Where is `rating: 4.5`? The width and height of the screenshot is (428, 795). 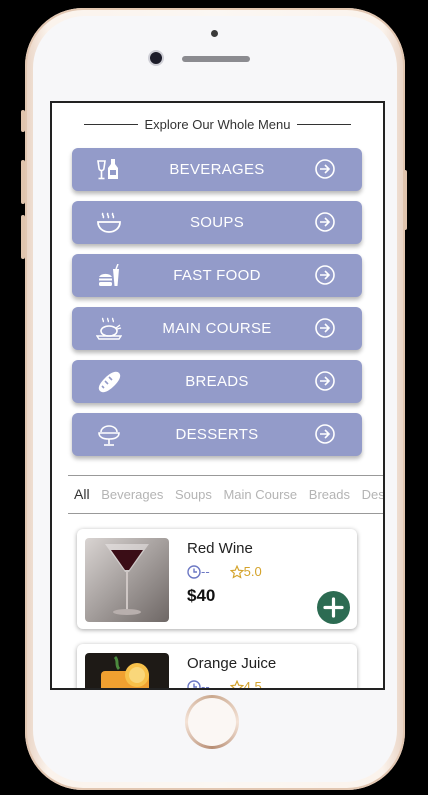 rating: 4.5 is located at coordinates (245, 684).